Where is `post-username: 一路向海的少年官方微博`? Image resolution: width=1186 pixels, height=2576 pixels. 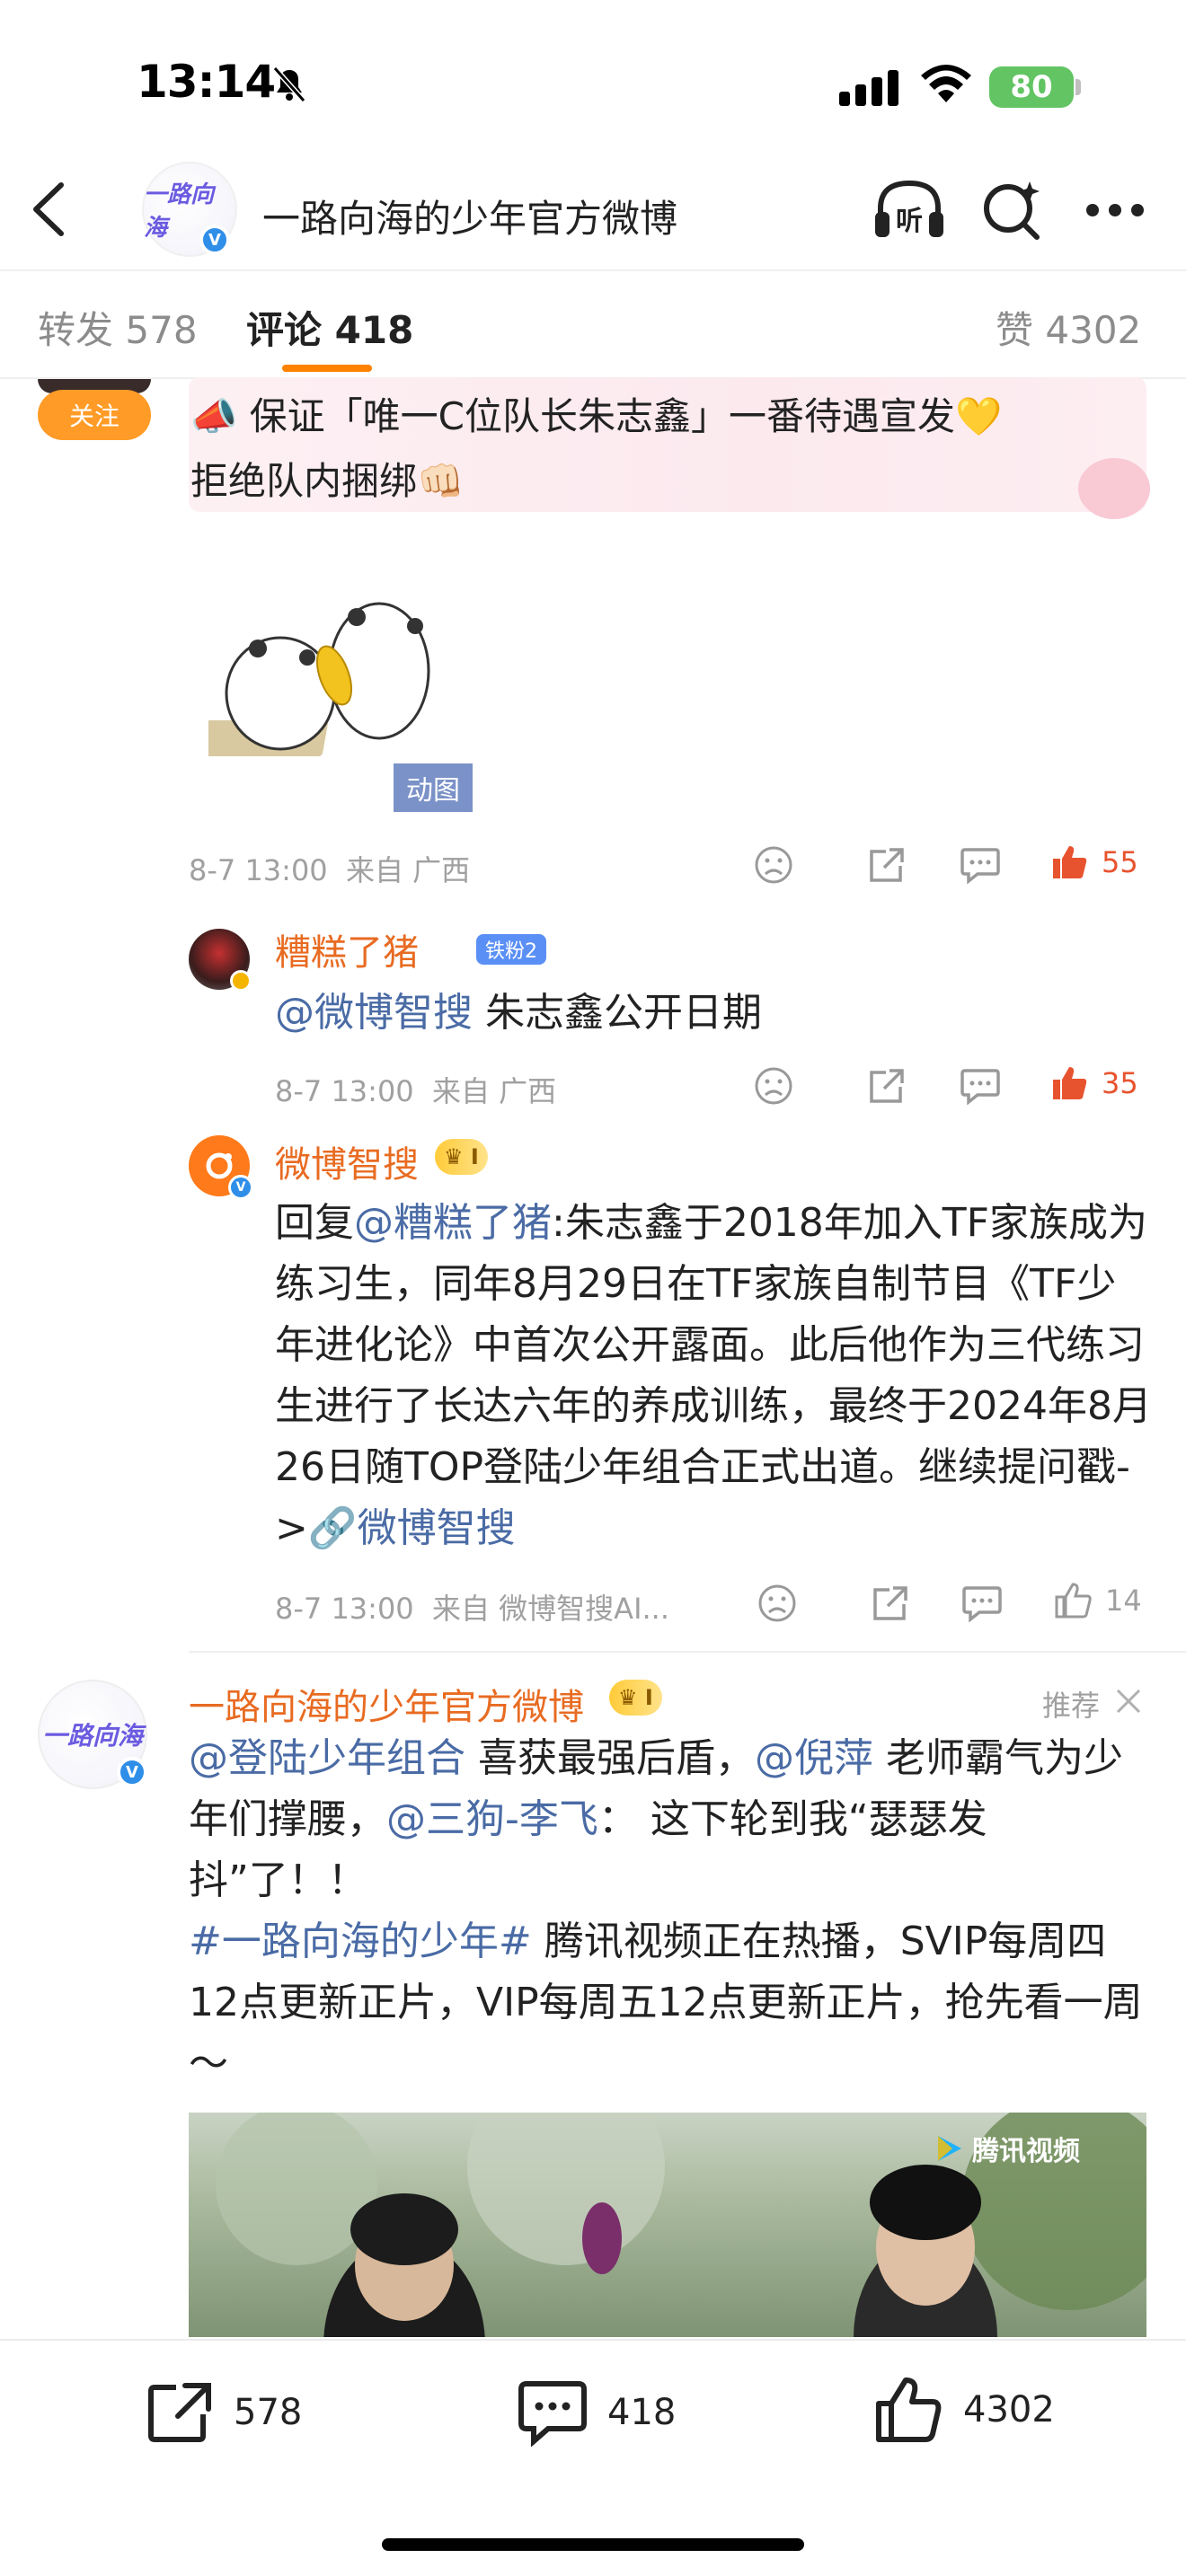 post-username: 一路向海的少年官方微博 is located at coordinates (386, 1704).